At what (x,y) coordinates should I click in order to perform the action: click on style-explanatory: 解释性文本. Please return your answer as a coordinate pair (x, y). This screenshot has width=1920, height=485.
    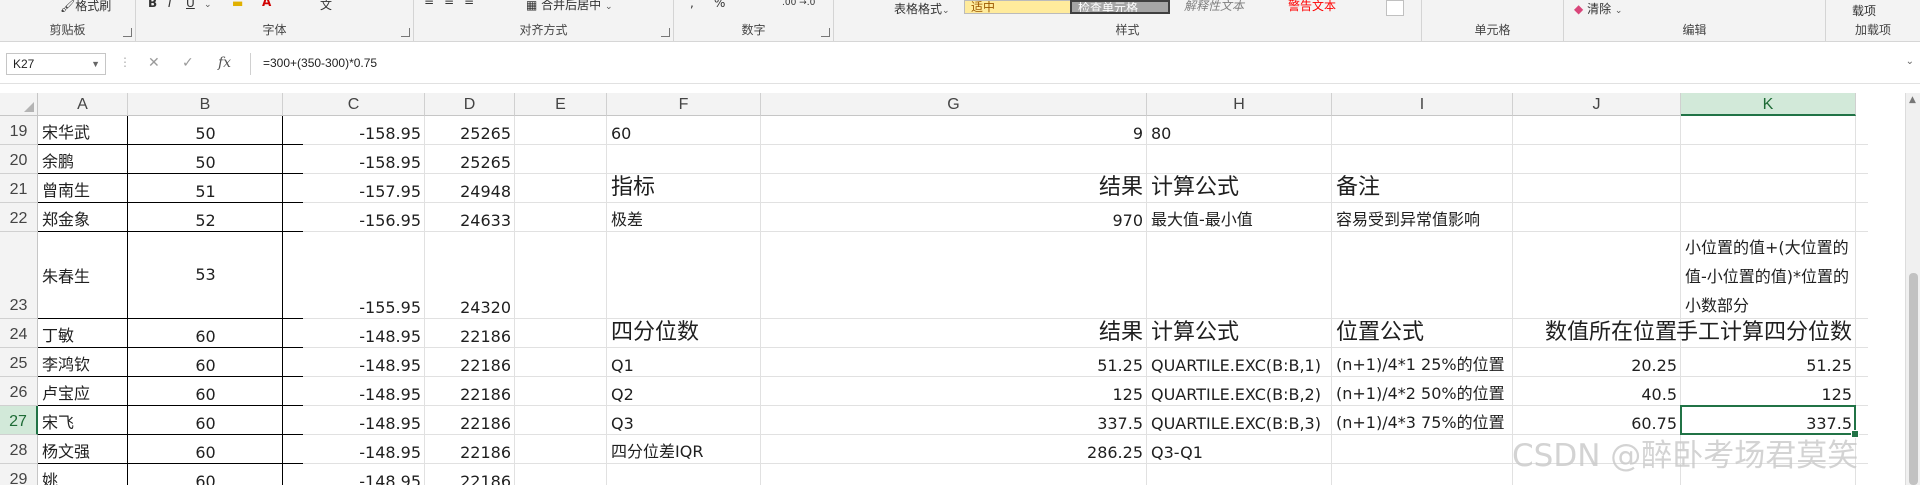
    Looking at the image, I should click on (1228, 7).